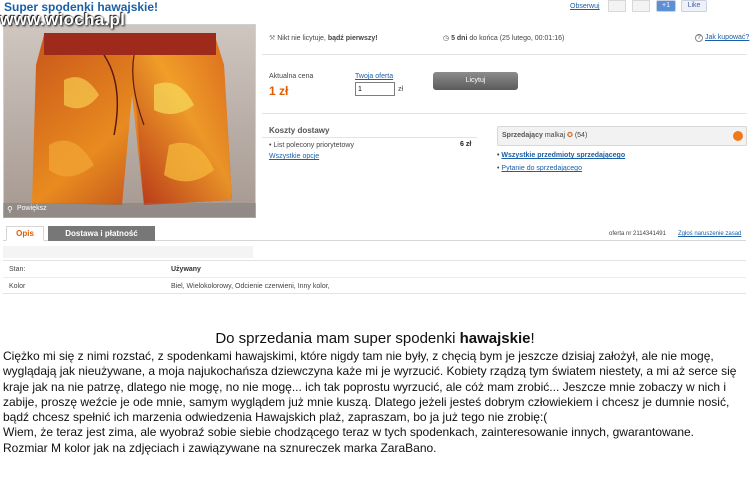 The width and height of the screenshot is (750, 483). I want to click on help-icon: ?, so click(699, 38).